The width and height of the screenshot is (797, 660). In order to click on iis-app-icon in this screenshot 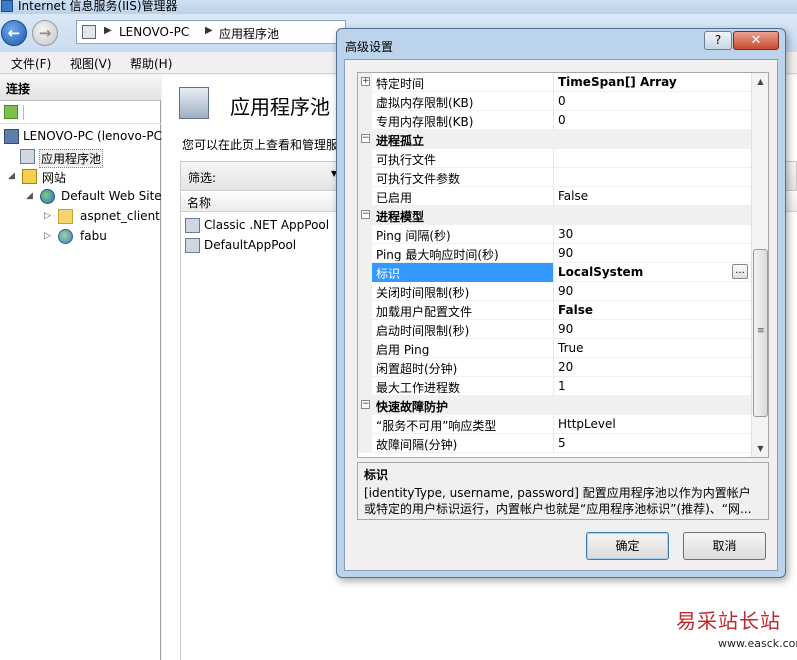, I will do `click(7, 6)`.